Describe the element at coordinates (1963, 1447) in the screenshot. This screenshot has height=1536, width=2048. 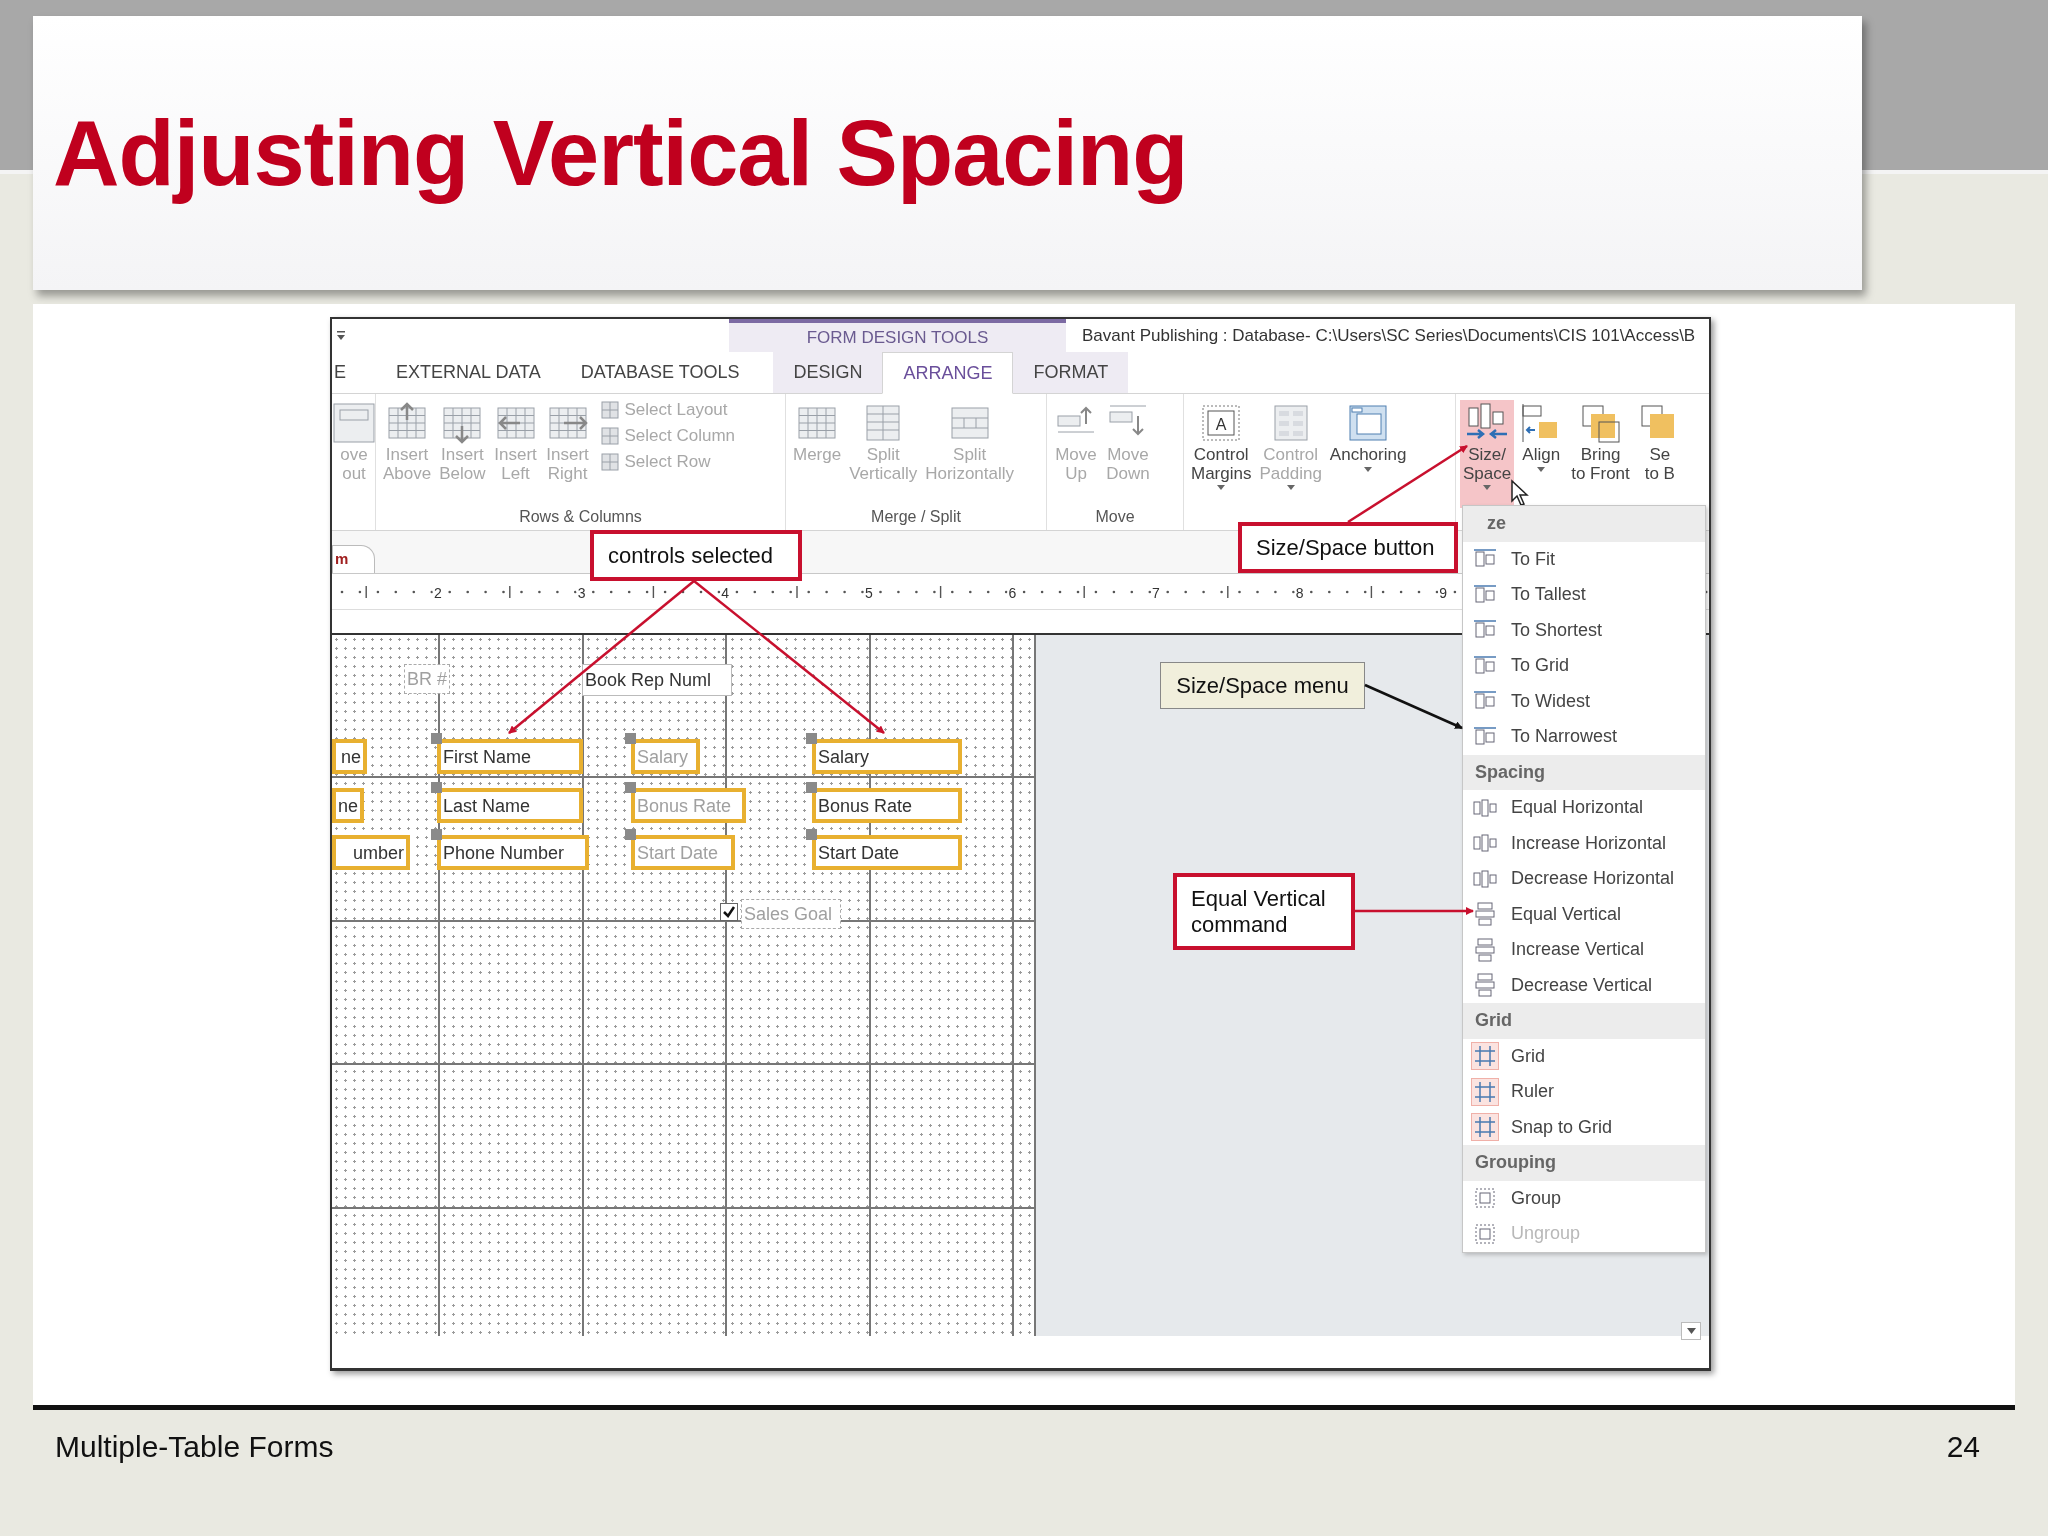
I see `page-number: 24` at that location.